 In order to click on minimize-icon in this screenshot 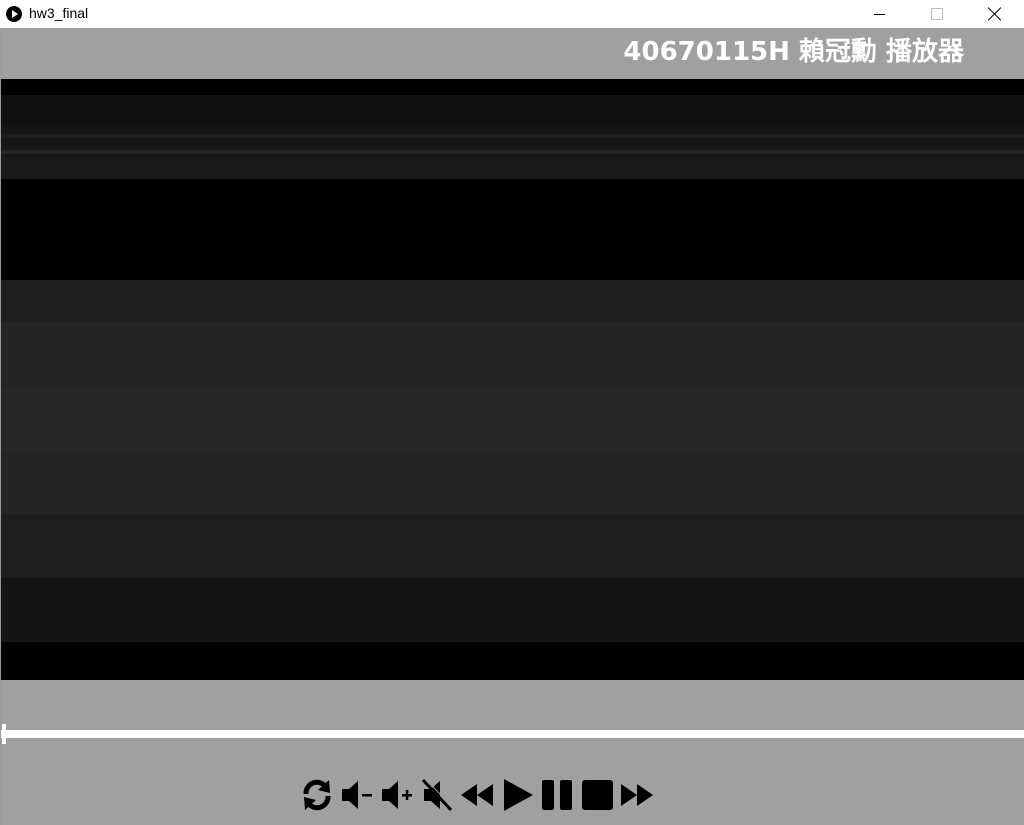, I will do `click(879, 14)`.